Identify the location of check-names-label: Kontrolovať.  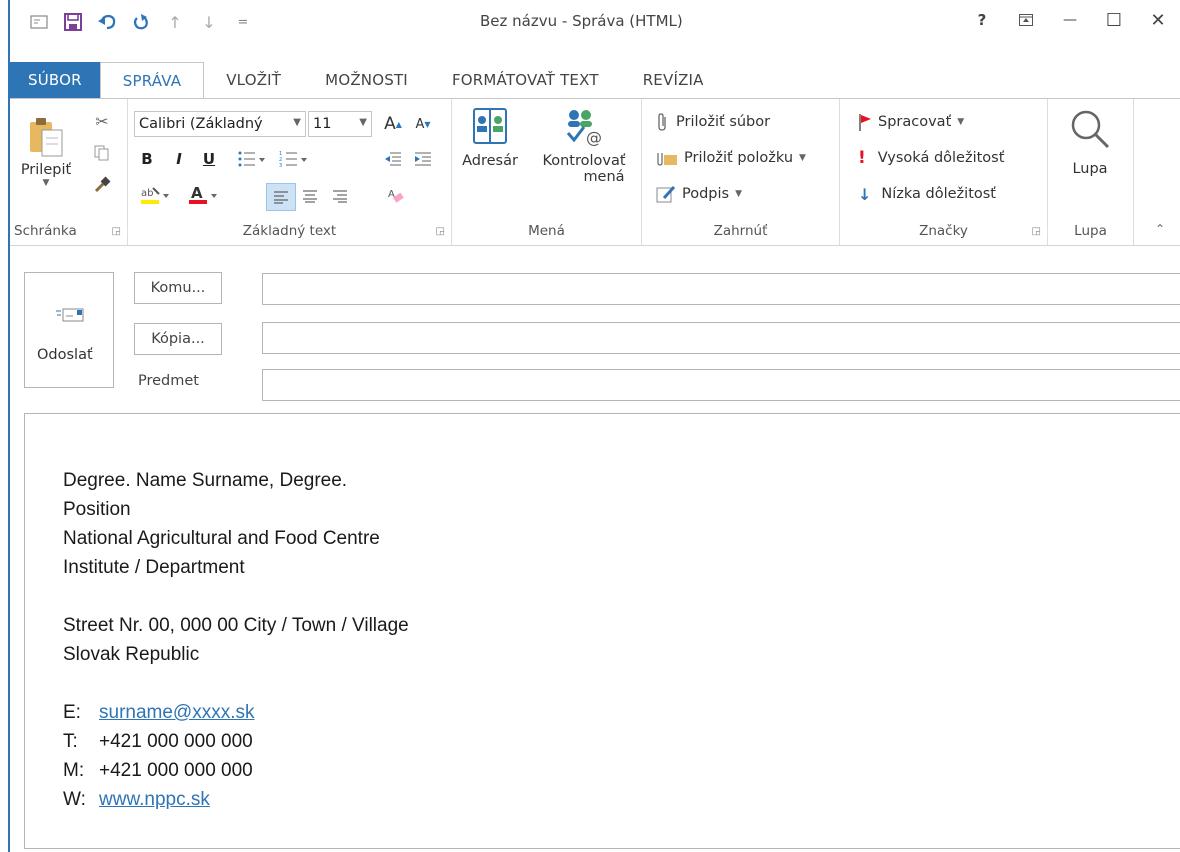
(584, 161).